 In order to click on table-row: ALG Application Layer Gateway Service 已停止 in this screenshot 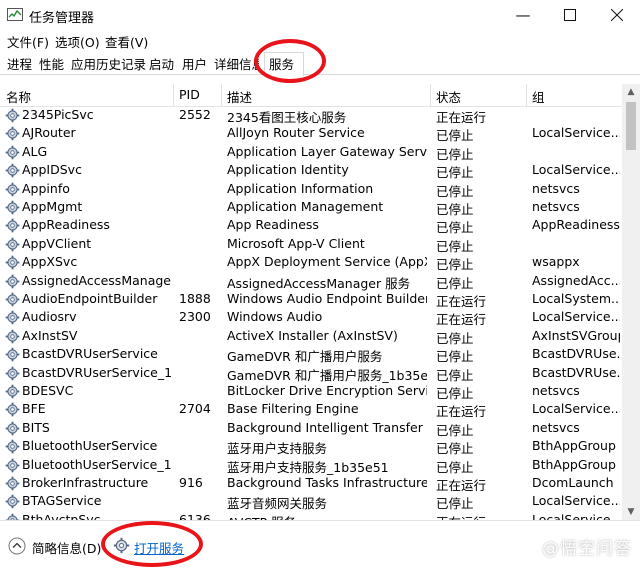, I will do `click(311, 152)`.